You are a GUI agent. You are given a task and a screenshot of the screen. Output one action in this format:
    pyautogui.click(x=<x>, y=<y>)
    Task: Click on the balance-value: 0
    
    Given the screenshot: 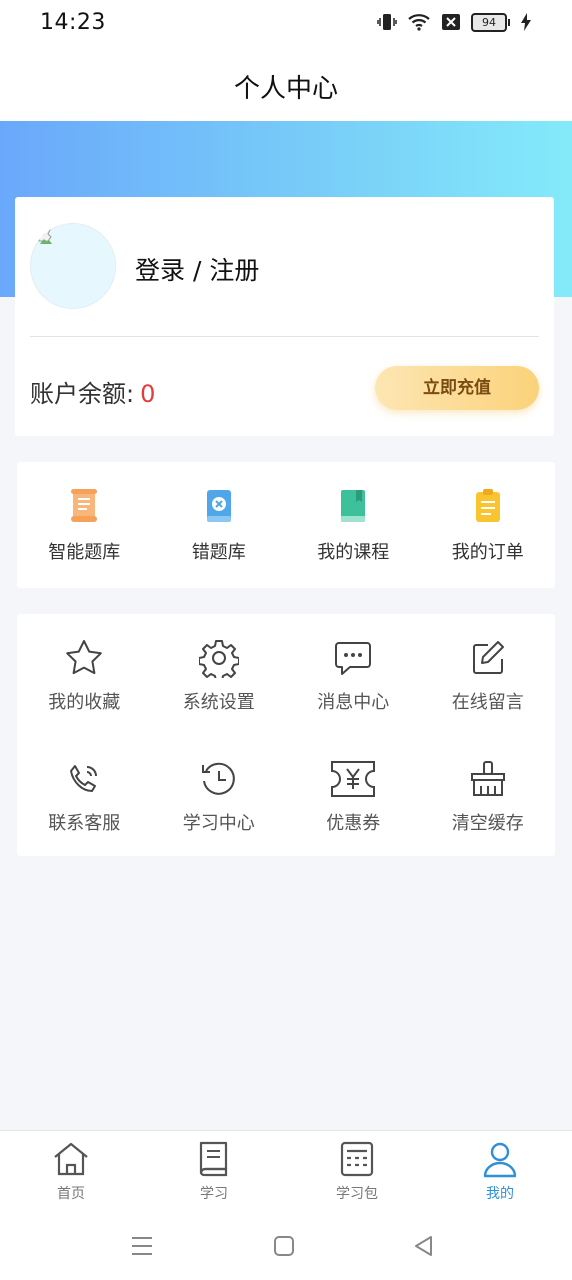 What is the action you would take?
    pyautogui.click(x=148, y=394)
    